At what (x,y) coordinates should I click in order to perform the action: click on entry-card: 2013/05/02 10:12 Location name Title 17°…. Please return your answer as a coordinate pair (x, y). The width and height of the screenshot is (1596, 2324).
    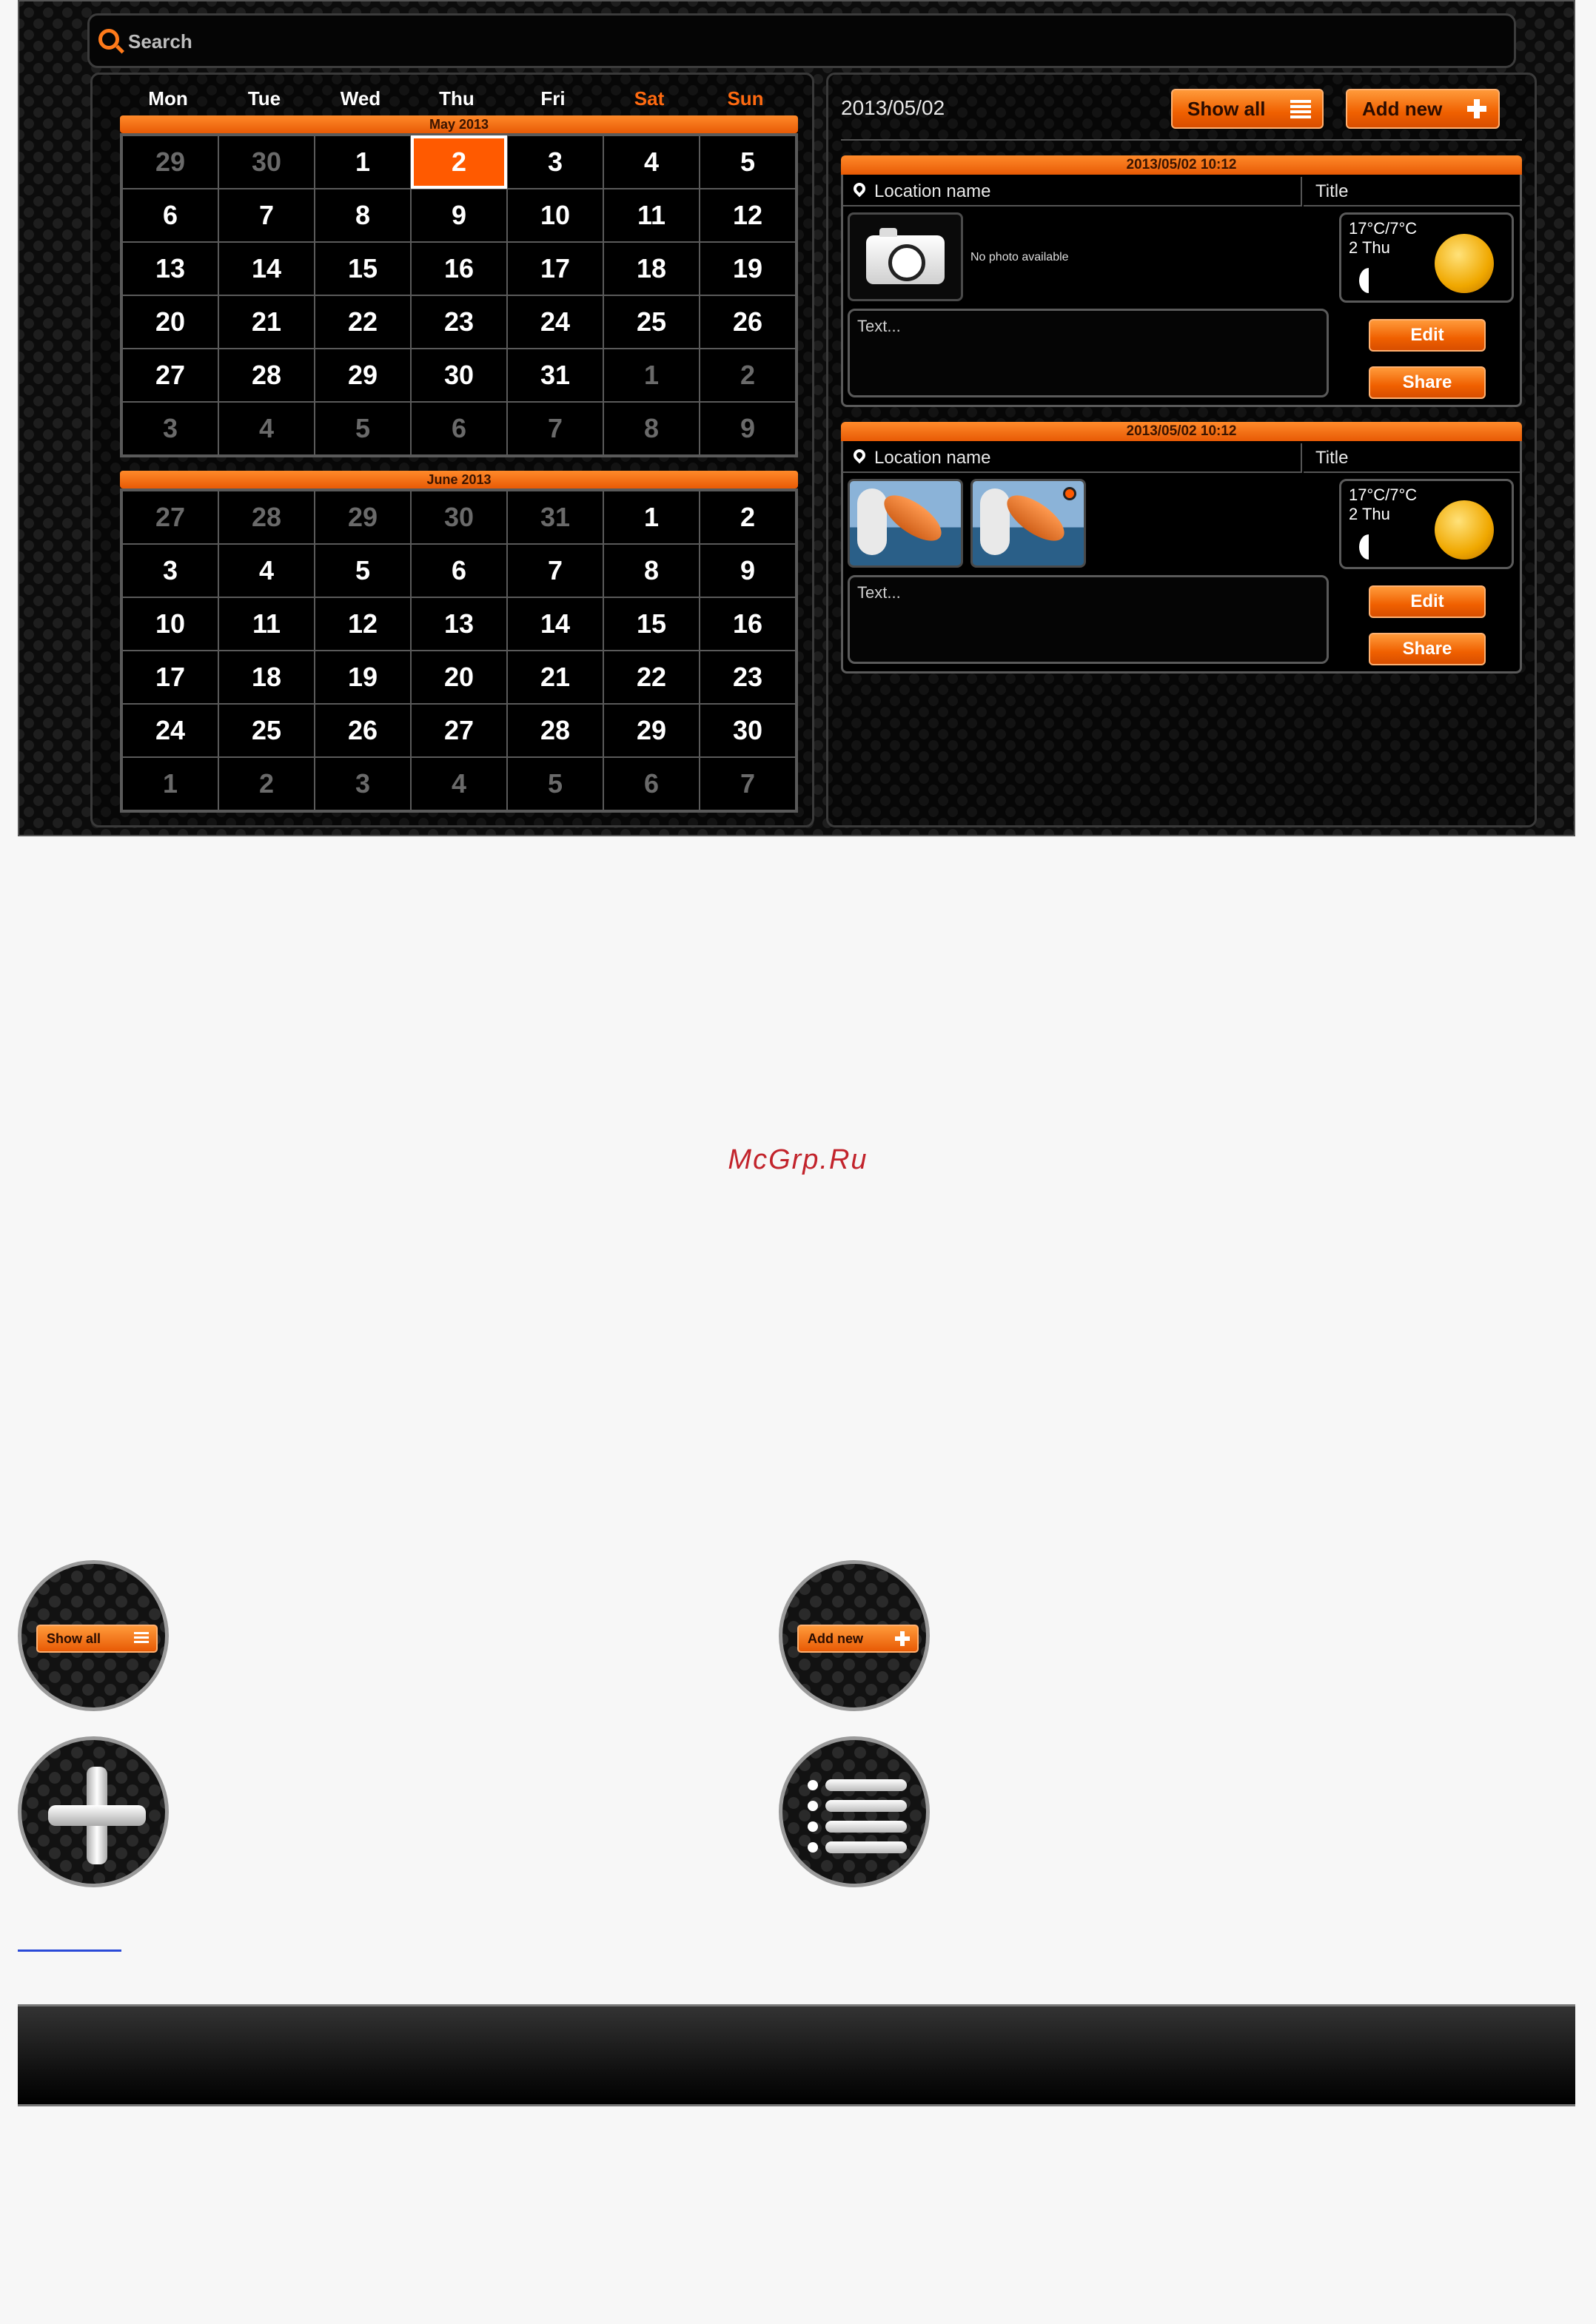
    Looking at the image, I should click on (1181, 548).